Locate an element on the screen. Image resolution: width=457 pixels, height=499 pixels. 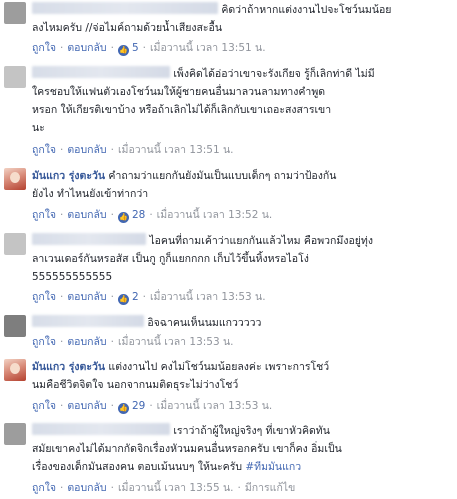
reaction-count: 👍 2 is located at coordinates (128, 298).